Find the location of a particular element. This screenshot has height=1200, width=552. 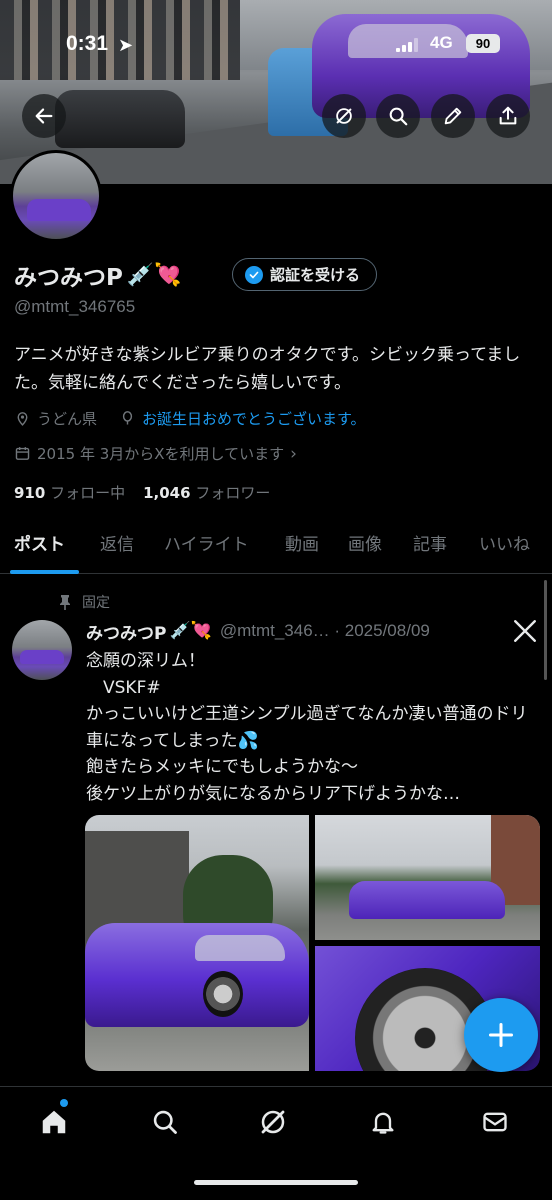

home-icon is located at coordinates (54, 1122).